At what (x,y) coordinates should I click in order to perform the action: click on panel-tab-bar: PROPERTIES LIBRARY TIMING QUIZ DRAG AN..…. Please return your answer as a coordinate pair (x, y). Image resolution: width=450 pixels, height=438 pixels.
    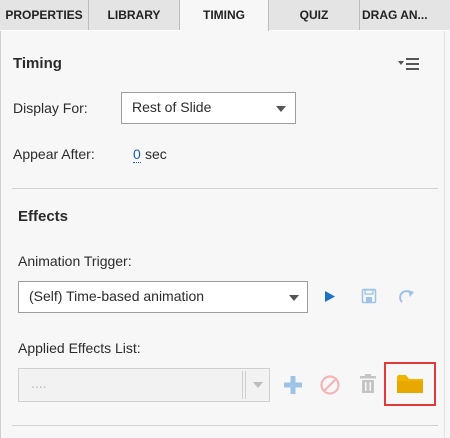
    Looking at the image, I should click on (225, 15).